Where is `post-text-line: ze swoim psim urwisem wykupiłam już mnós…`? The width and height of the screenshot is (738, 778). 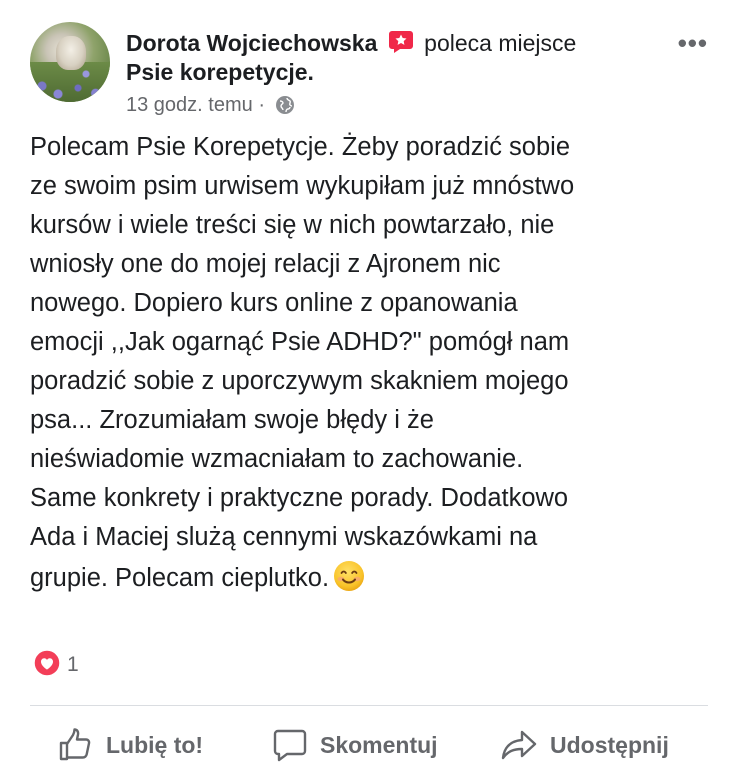 post-text-line: ze swoim psim urwisem wykupiłam już mnós… is located at coordinates (302, 186).